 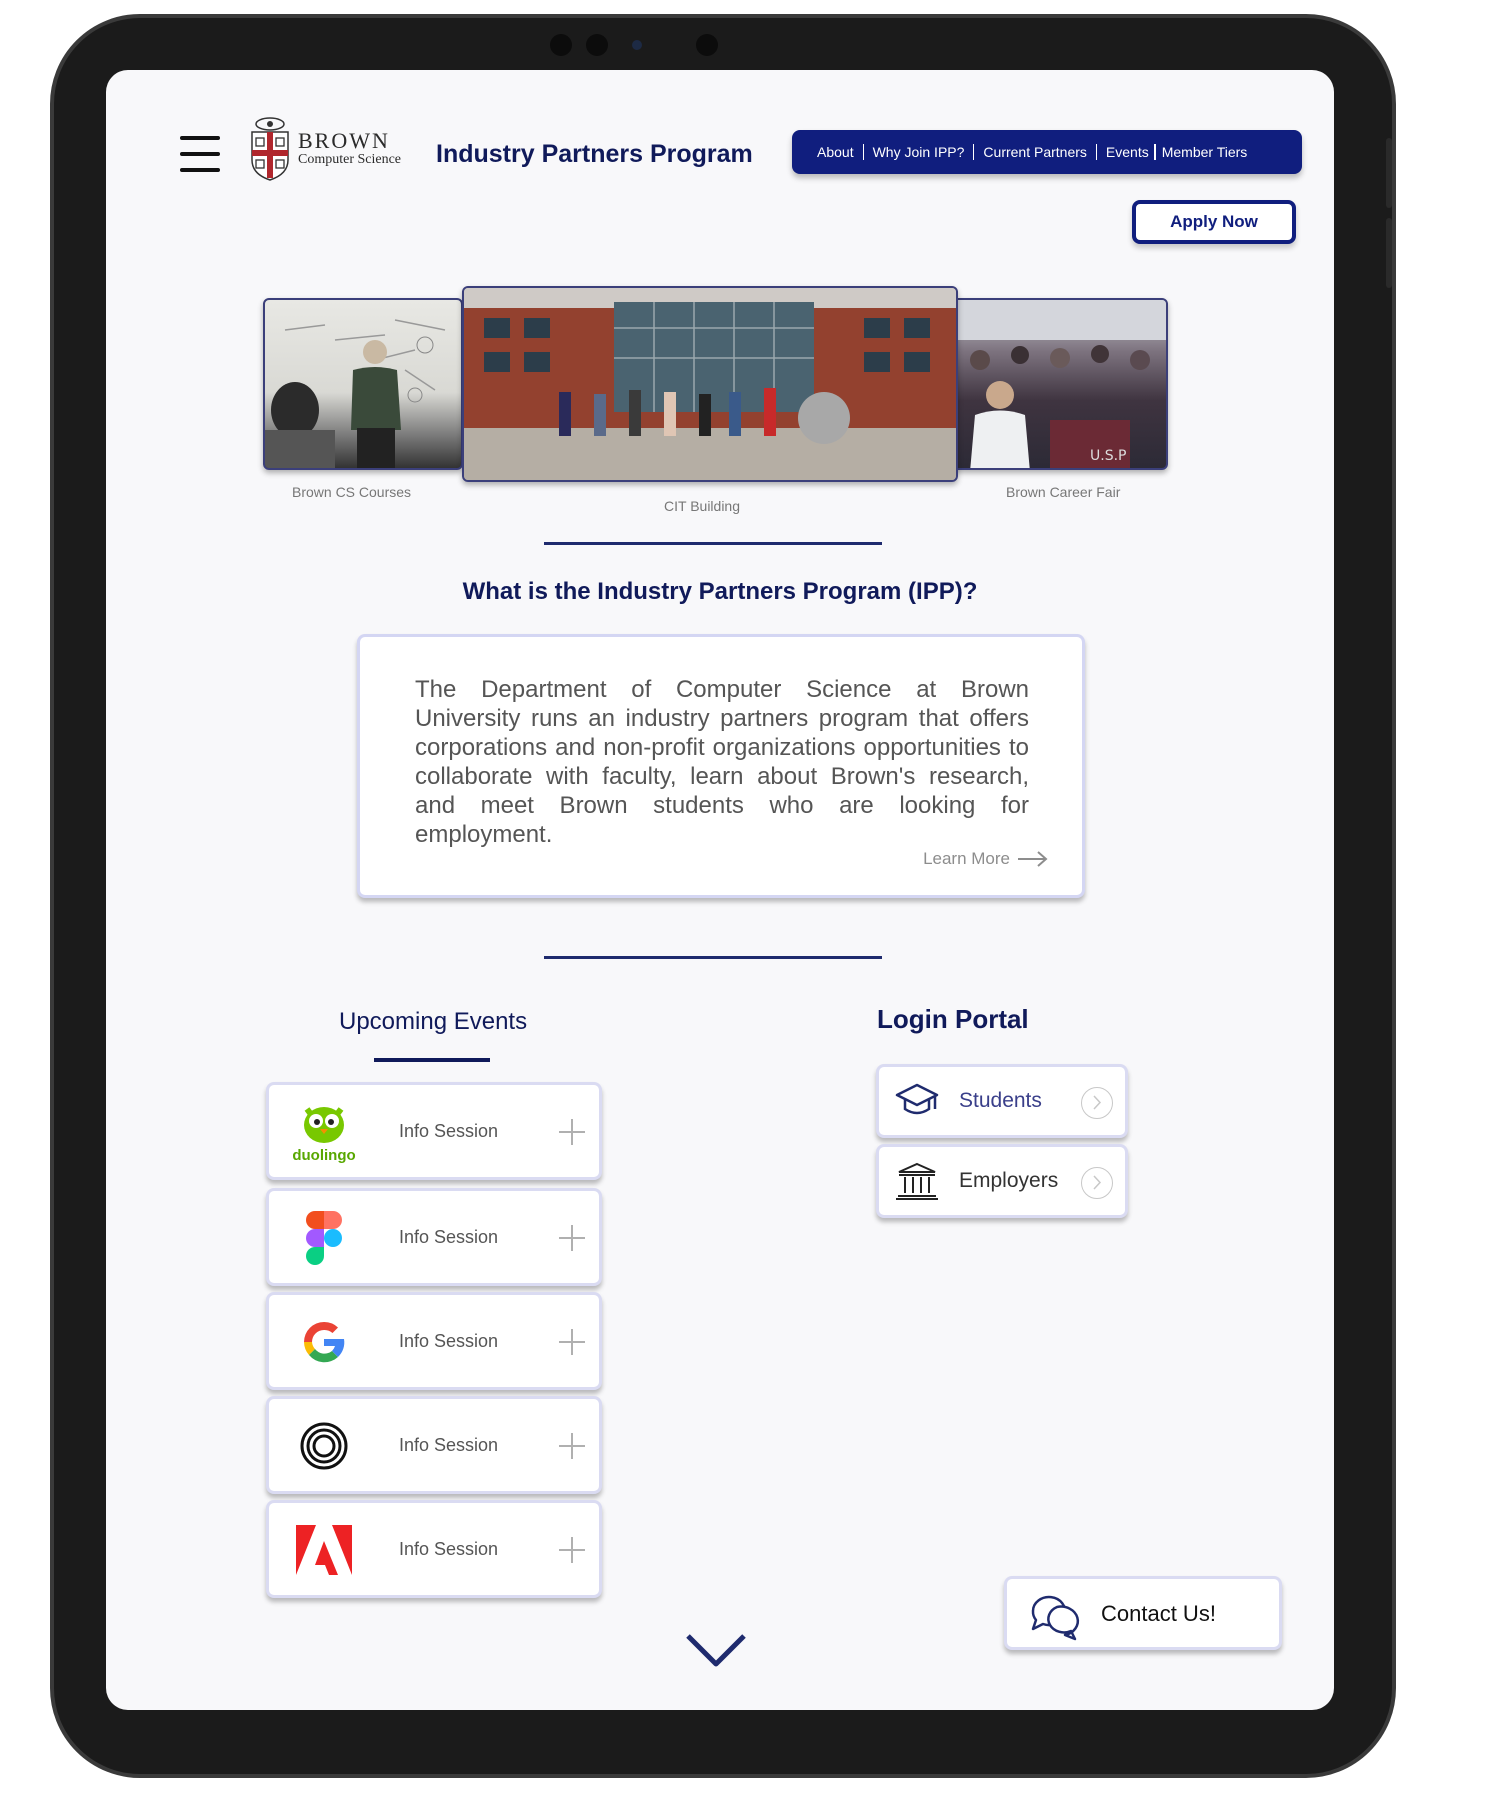 I want to click on event-card-duolingo: duolingo Info Session, so click(x=434, y=1131).